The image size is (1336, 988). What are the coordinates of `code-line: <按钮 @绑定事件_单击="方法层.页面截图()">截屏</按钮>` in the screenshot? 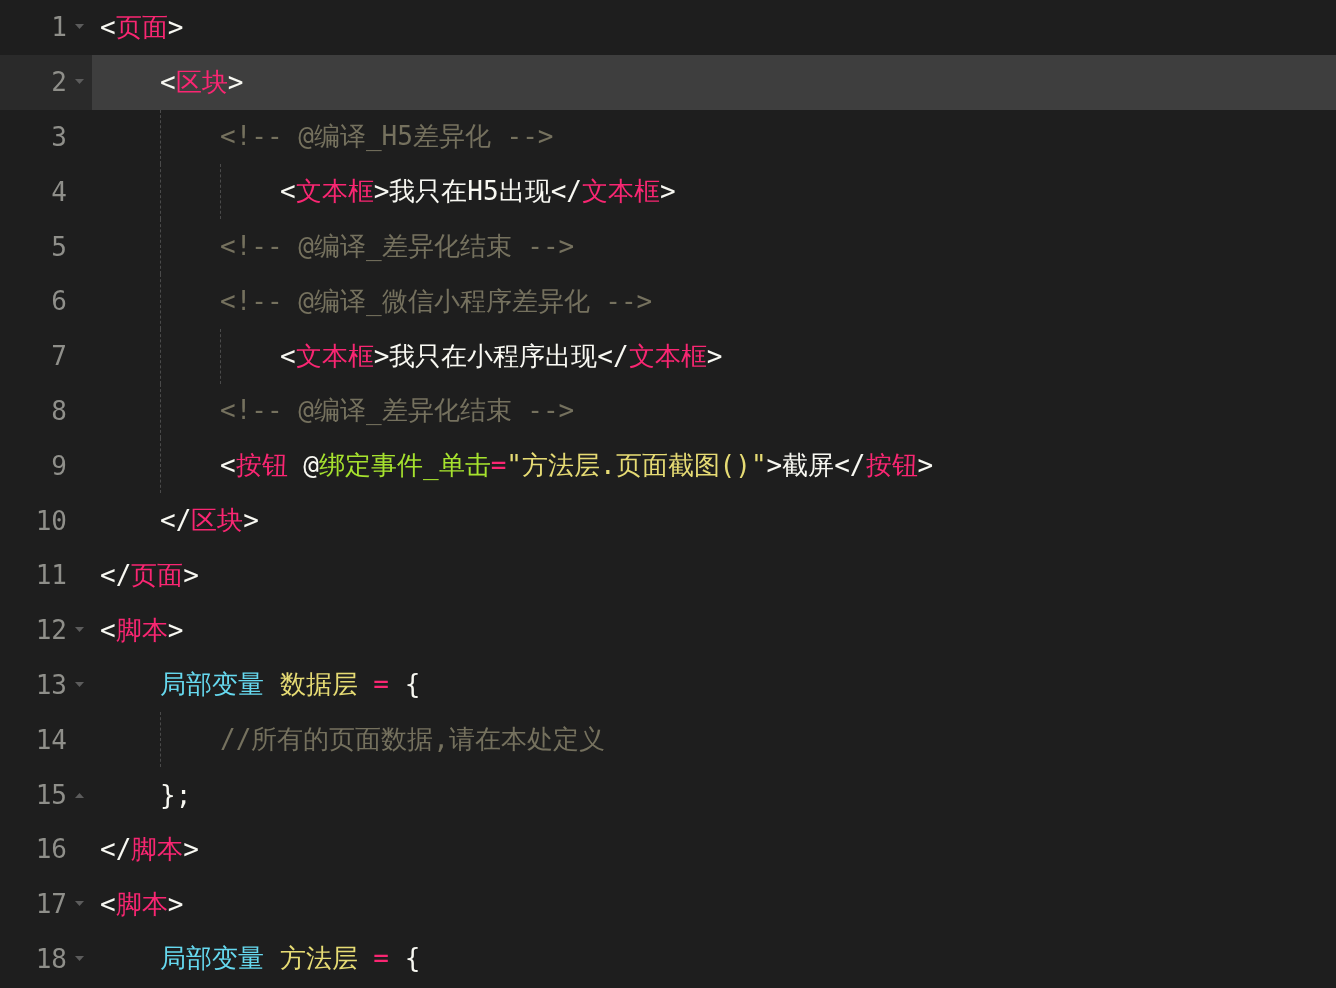 It's located at (577, 466).